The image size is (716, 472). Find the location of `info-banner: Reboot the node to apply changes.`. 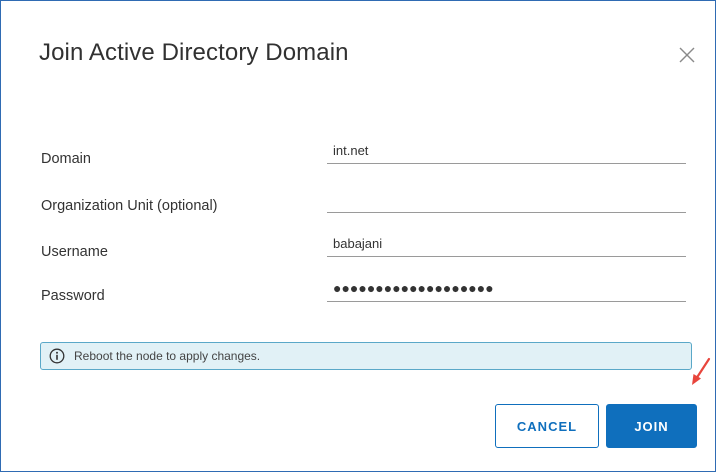

info-banner: Reboot the node to apply changes. is located at coordinates (366, 356).